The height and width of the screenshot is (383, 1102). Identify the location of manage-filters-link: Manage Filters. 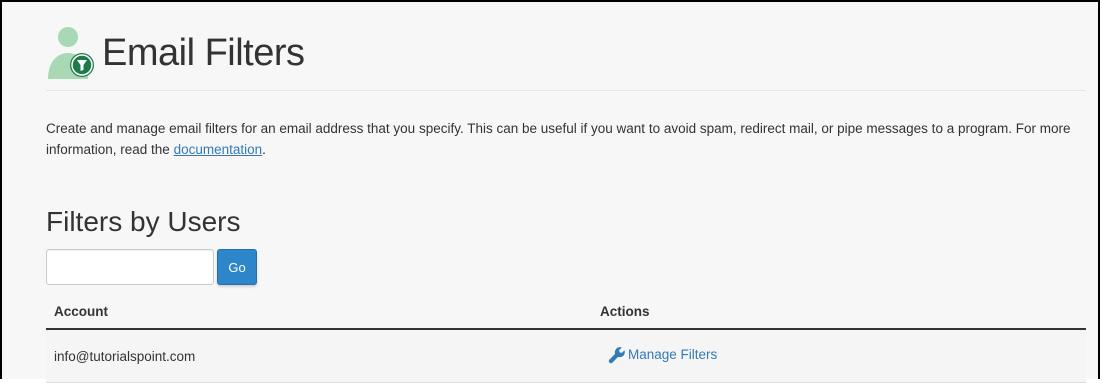
(662, 355).